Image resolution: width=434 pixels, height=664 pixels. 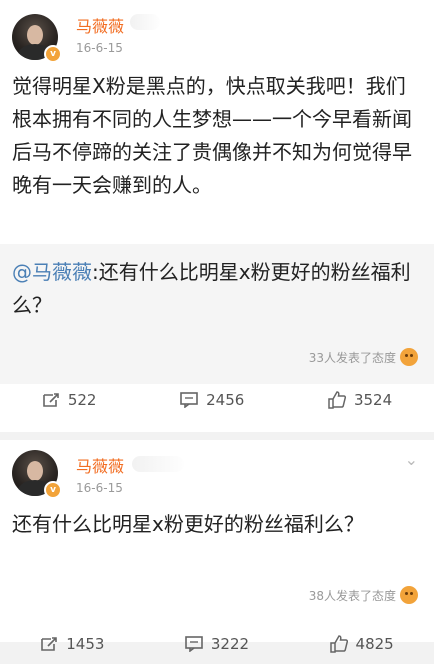 I want to click on comment-button: 2456, so click(x=212, y=400).